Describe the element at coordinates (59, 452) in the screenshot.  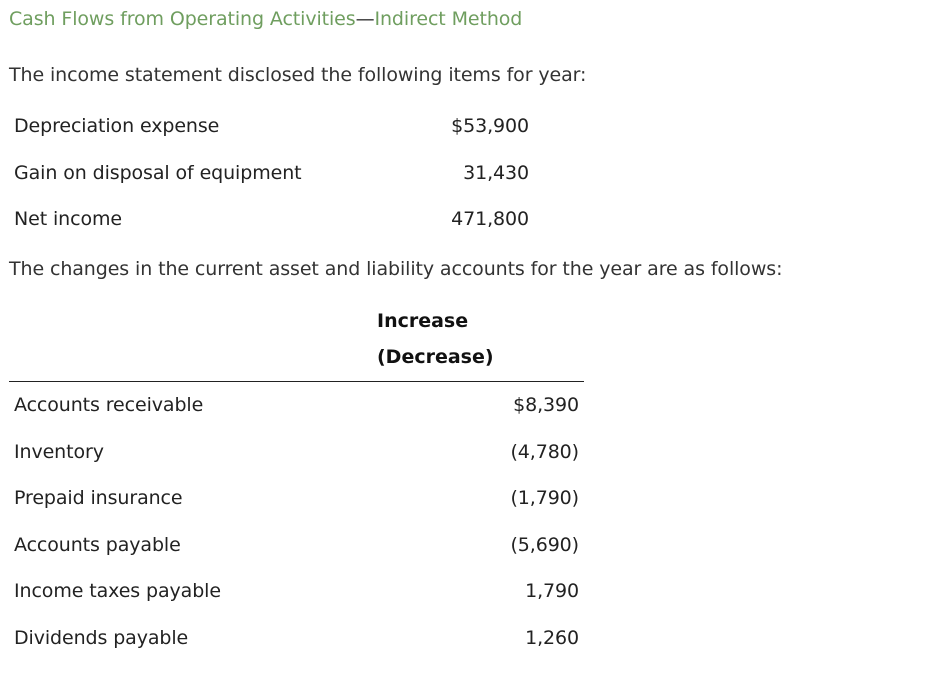
I see `account-label: Inventory` at that location.